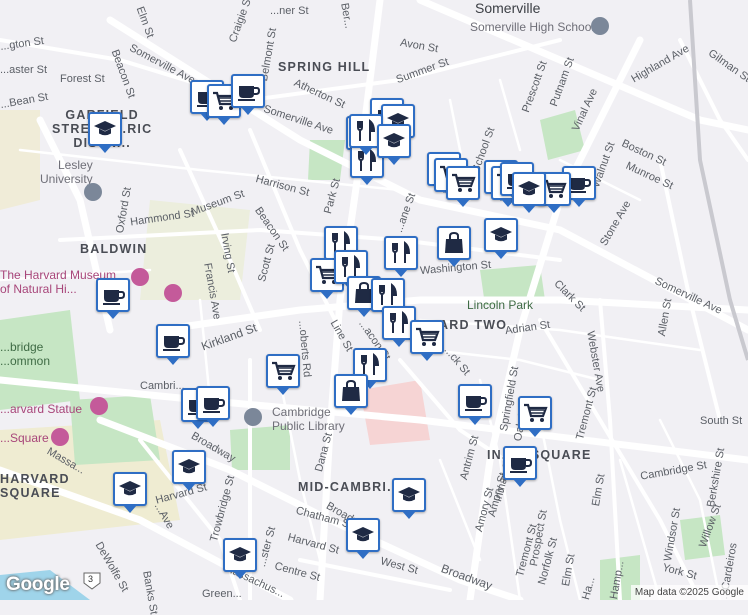  I want to click on map-attribution: Map data ©2025 Google, so click(689, 592).